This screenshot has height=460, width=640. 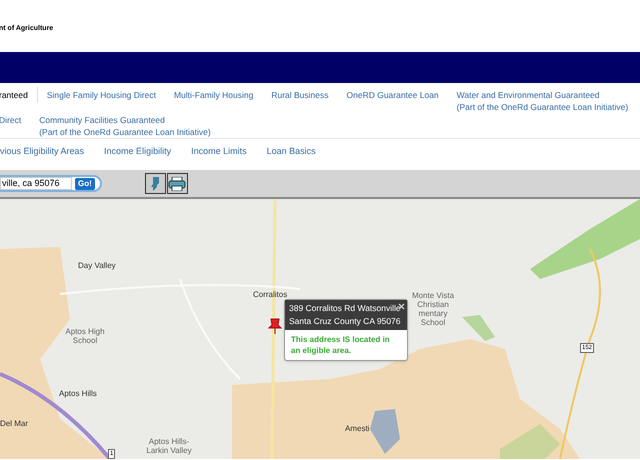 I want to click on eligibility-result: This address IS located in an eligible area., so click(x=340, y=345).